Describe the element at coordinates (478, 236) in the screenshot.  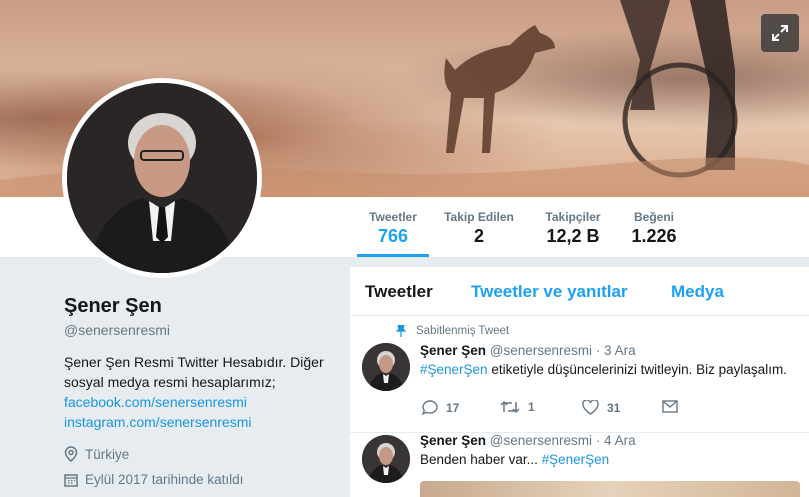
I see `stat-value: 2` at that location.